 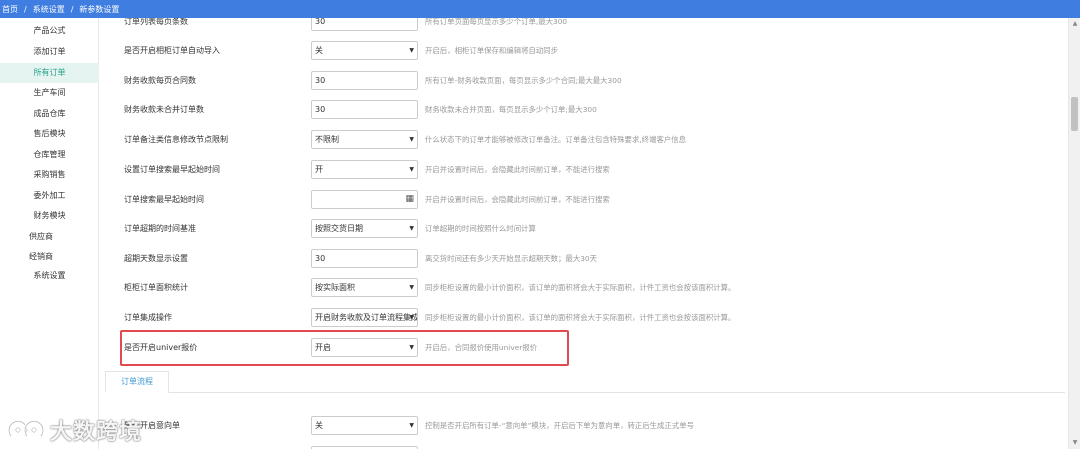 I want to click on sidebar-item-dealer: 经销商, so click(x=49, y=257).